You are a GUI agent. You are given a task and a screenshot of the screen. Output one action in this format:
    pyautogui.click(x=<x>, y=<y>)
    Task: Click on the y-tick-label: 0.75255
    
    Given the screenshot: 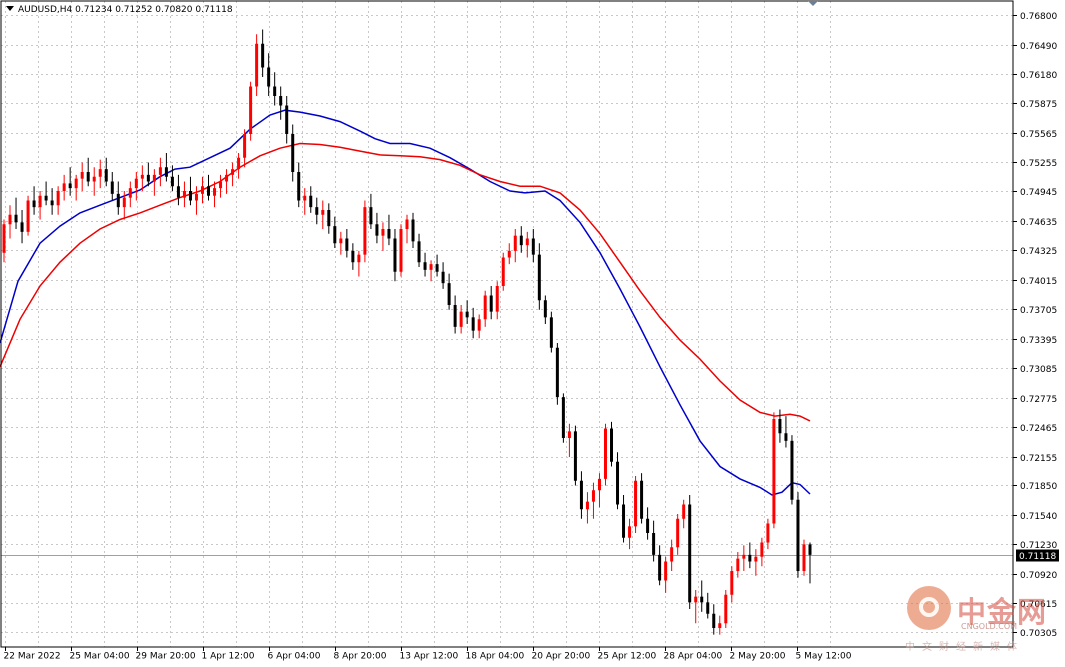 What is the action you would take?
    pyautogui.click(x=1038, y=164)
    